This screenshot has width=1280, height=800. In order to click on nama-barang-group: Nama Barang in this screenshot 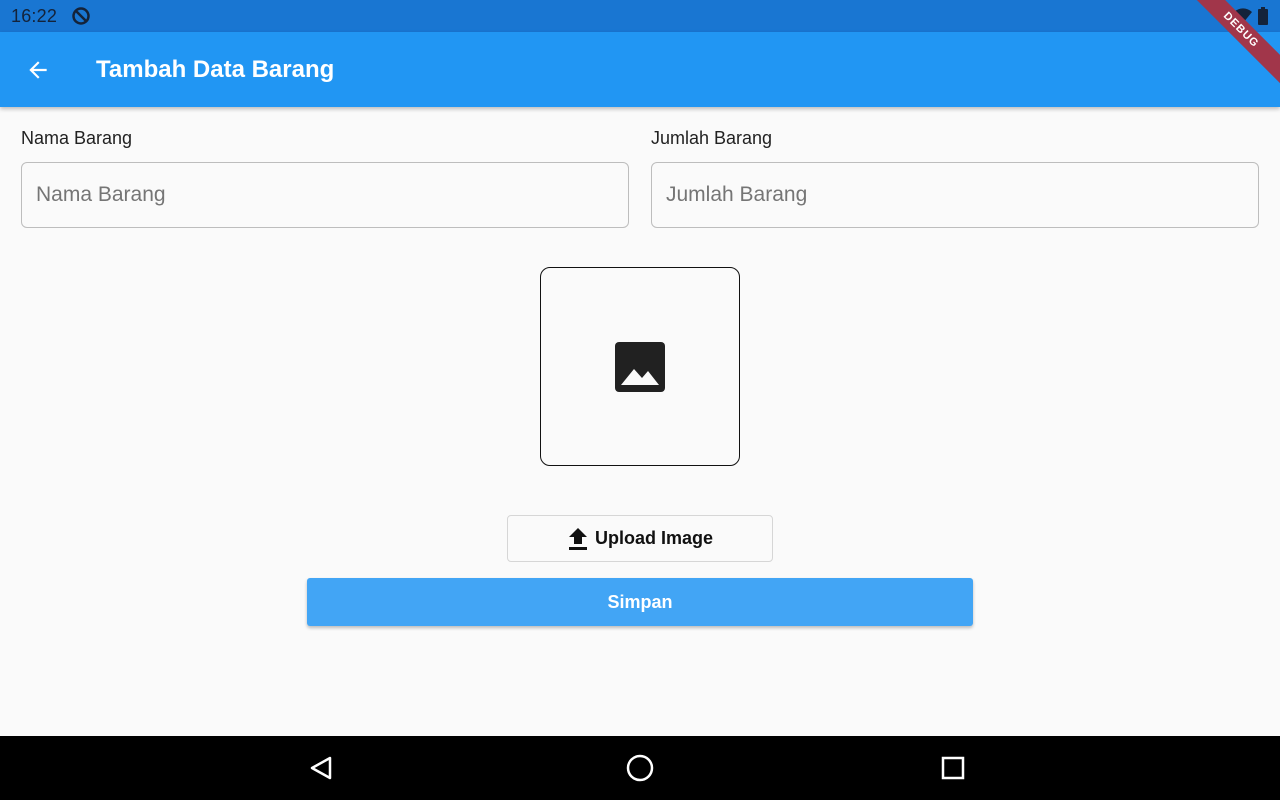, I will do `click(325, 178)`.